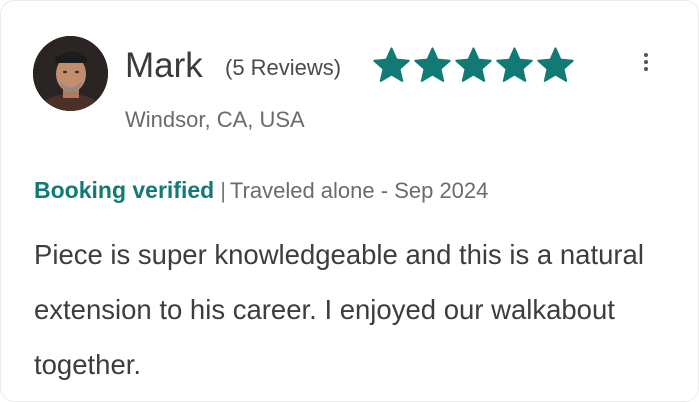 This screenshot has width=699, height=402. I want to click on booking-verified-badge: Booking verified, so click(124, 190).